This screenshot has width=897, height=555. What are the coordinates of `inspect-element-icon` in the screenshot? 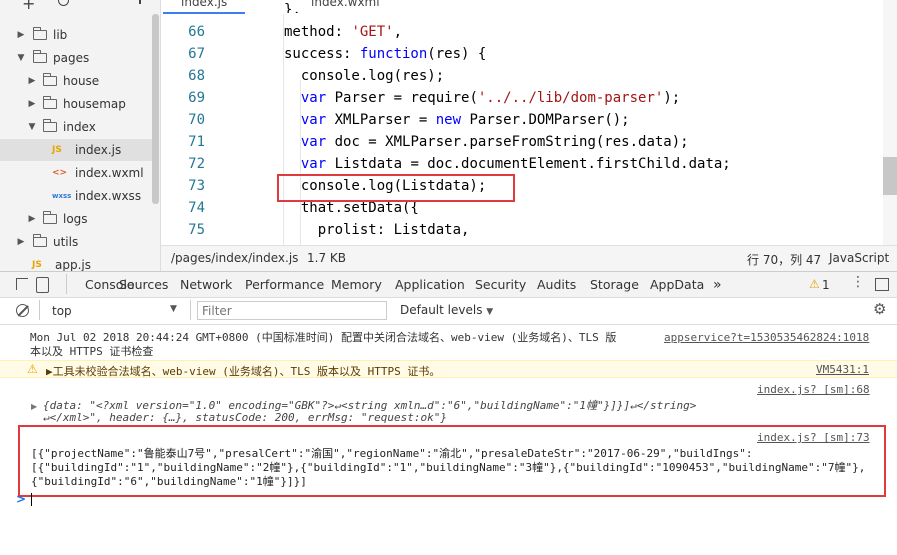 It's located at (22, 284).